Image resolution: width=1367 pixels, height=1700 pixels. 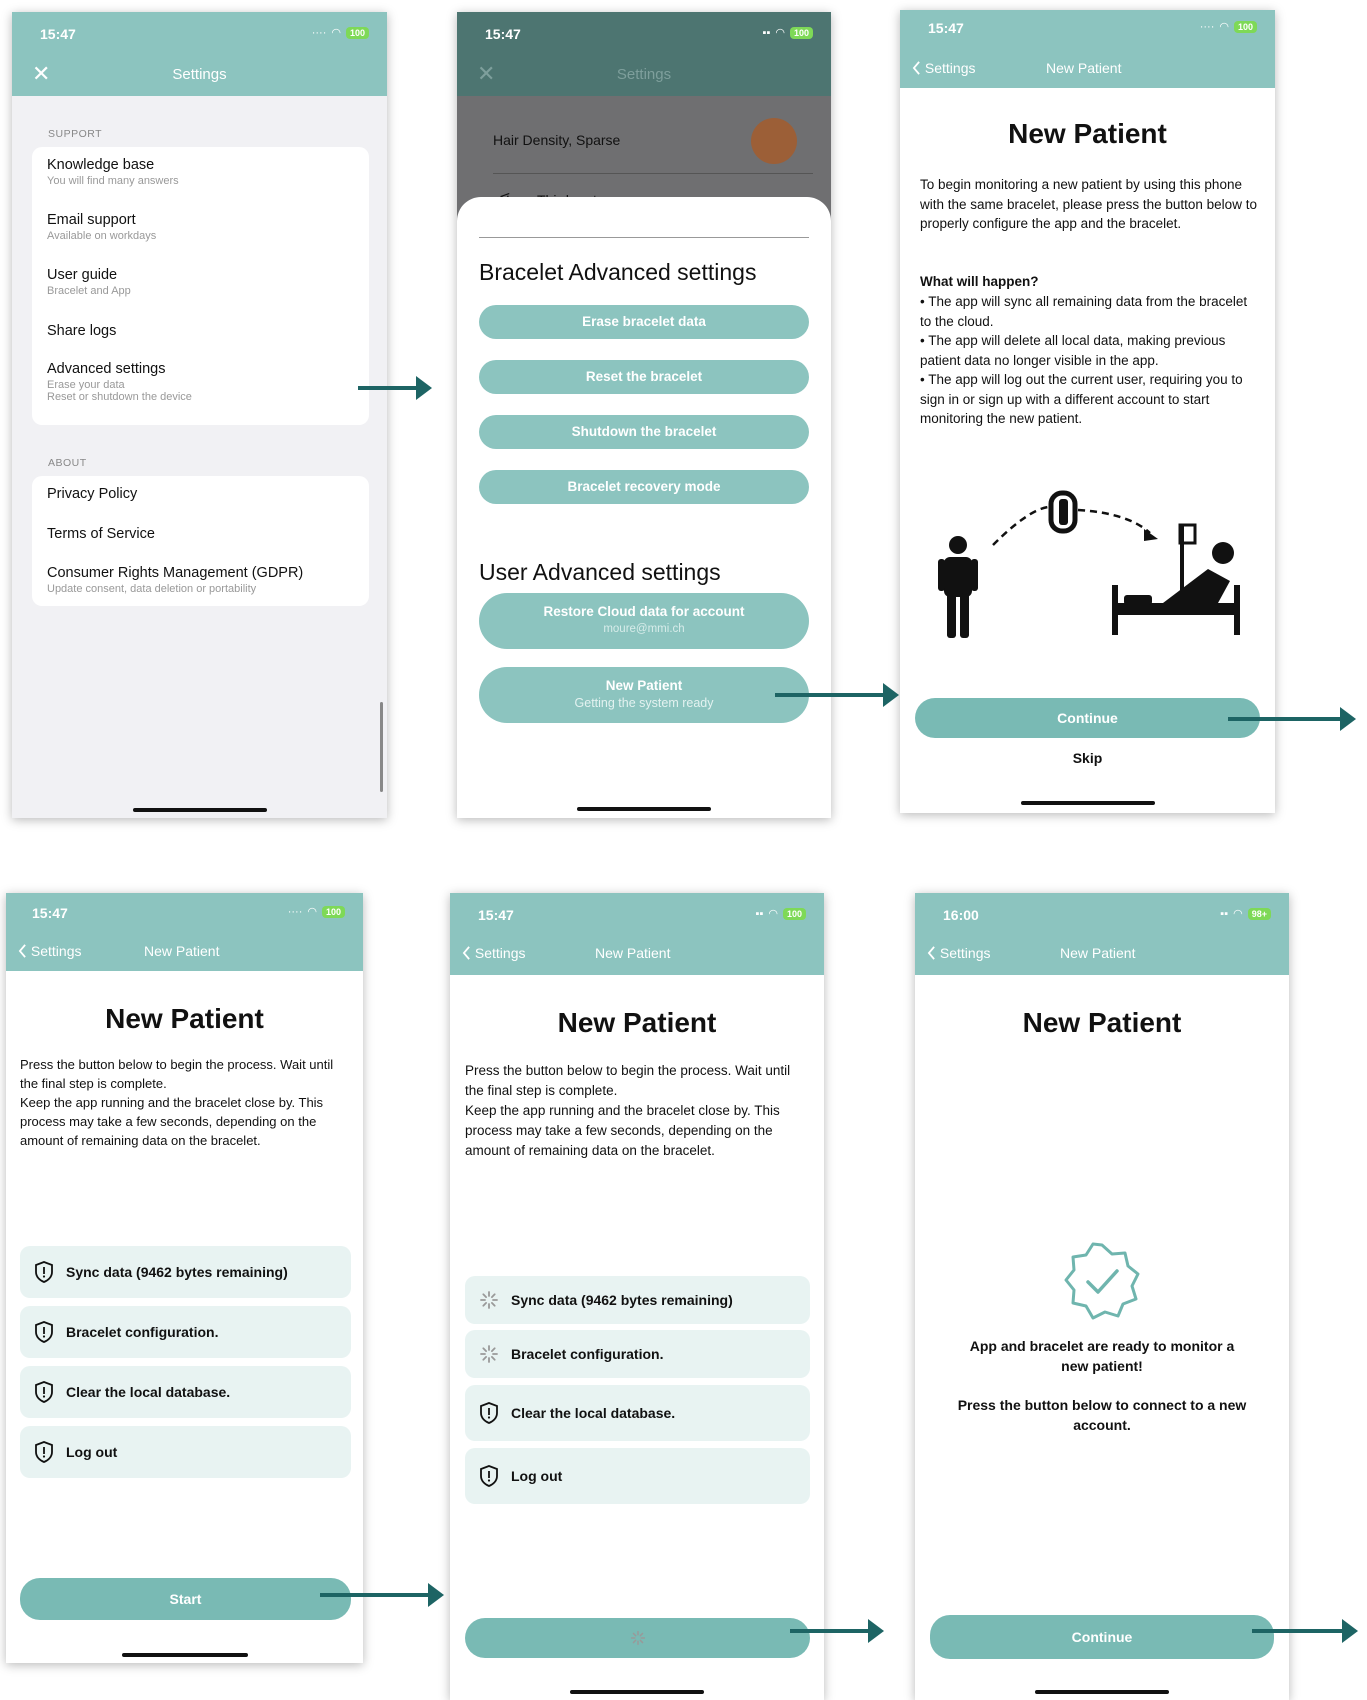 What do you see at coordinates (106, 369) in the screenshot?
I see `item-label: Advanced settings` at bounding box center [106, 369].